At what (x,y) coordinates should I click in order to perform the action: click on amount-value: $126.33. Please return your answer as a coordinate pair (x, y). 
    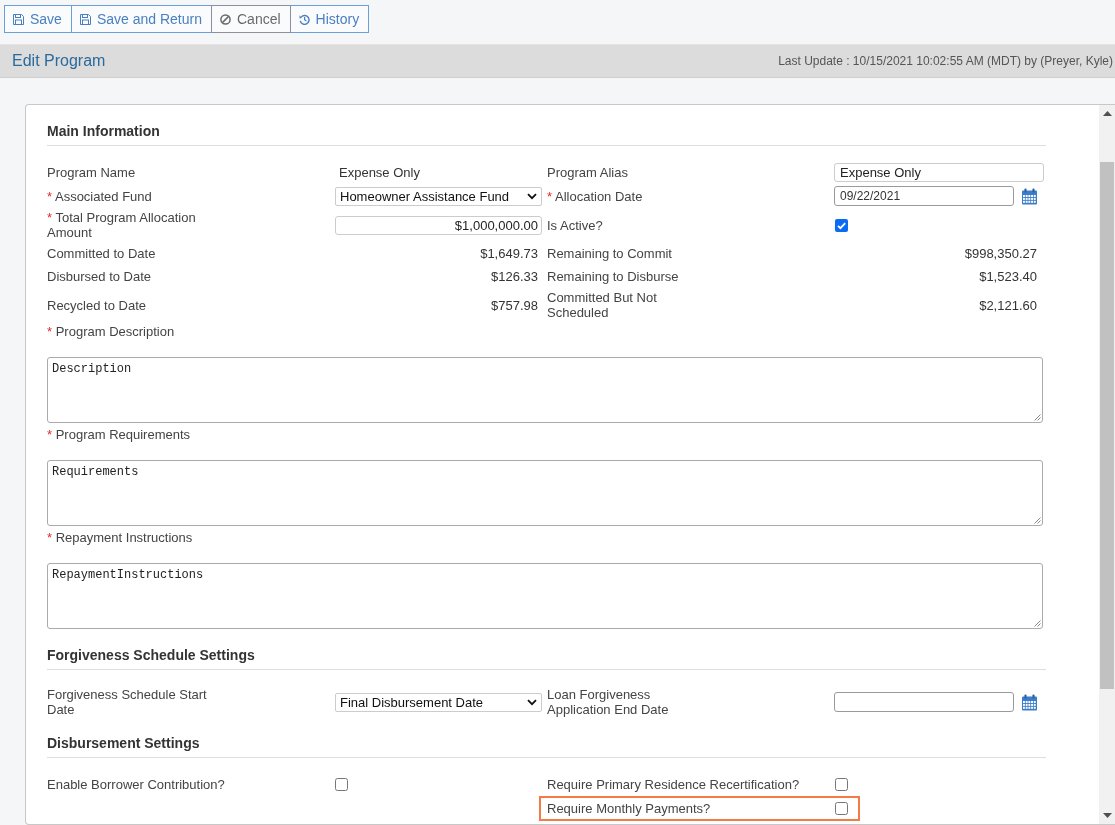
    Looking at the image, I should click on (514, 276).